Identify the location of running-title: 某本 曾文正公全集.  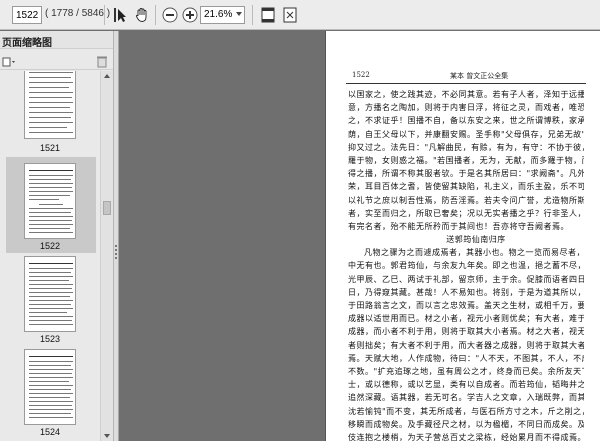
(479, 76).